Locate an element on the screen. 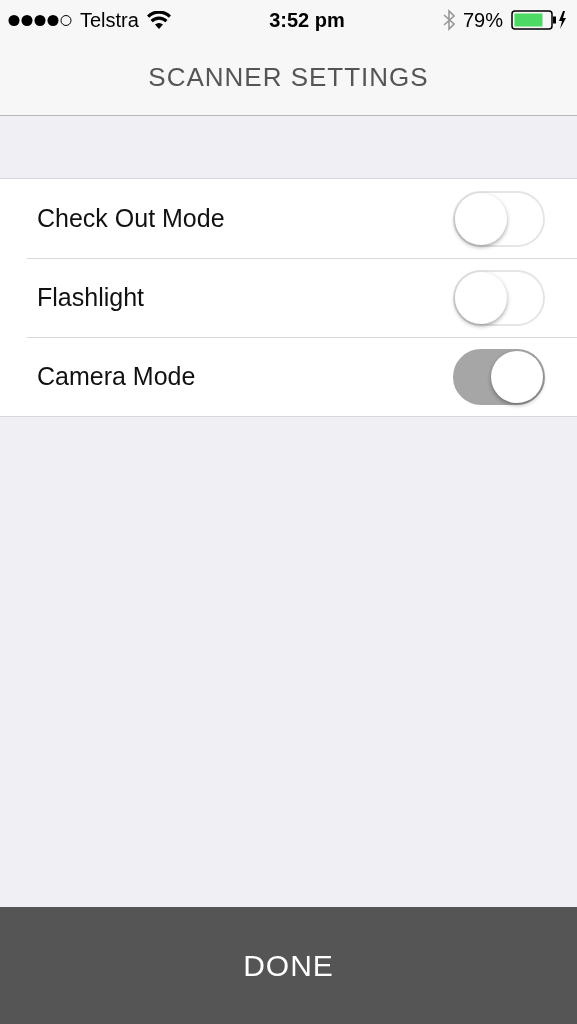 Image resolution: width=577 pixels, height=1024 pixels. battery-charging-icon is located at coordinates (539, 20).